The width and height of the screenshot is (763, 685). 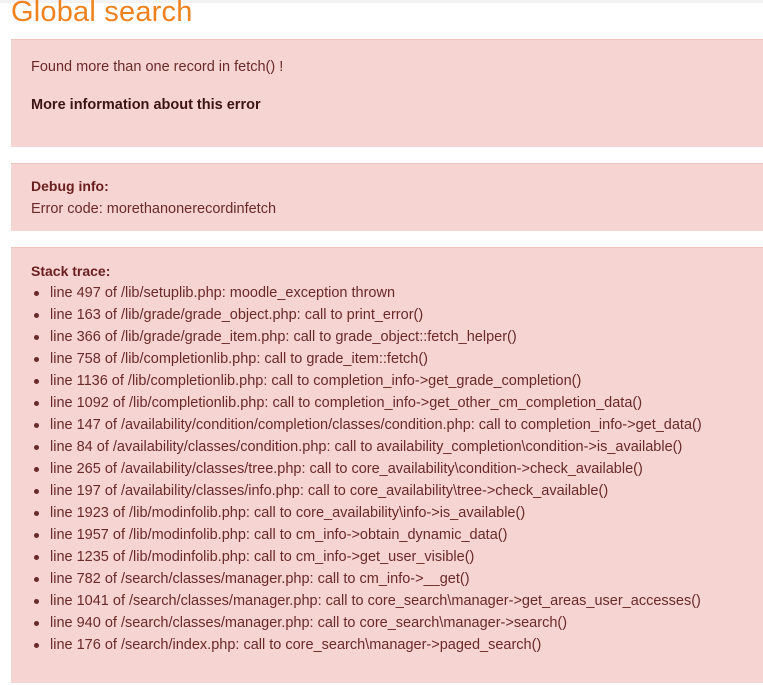 What do you see at coordinates (71, 271) in the screenshot?
I see `stack-trace-heading: Stack trace:` at bounding box center [71, 271].